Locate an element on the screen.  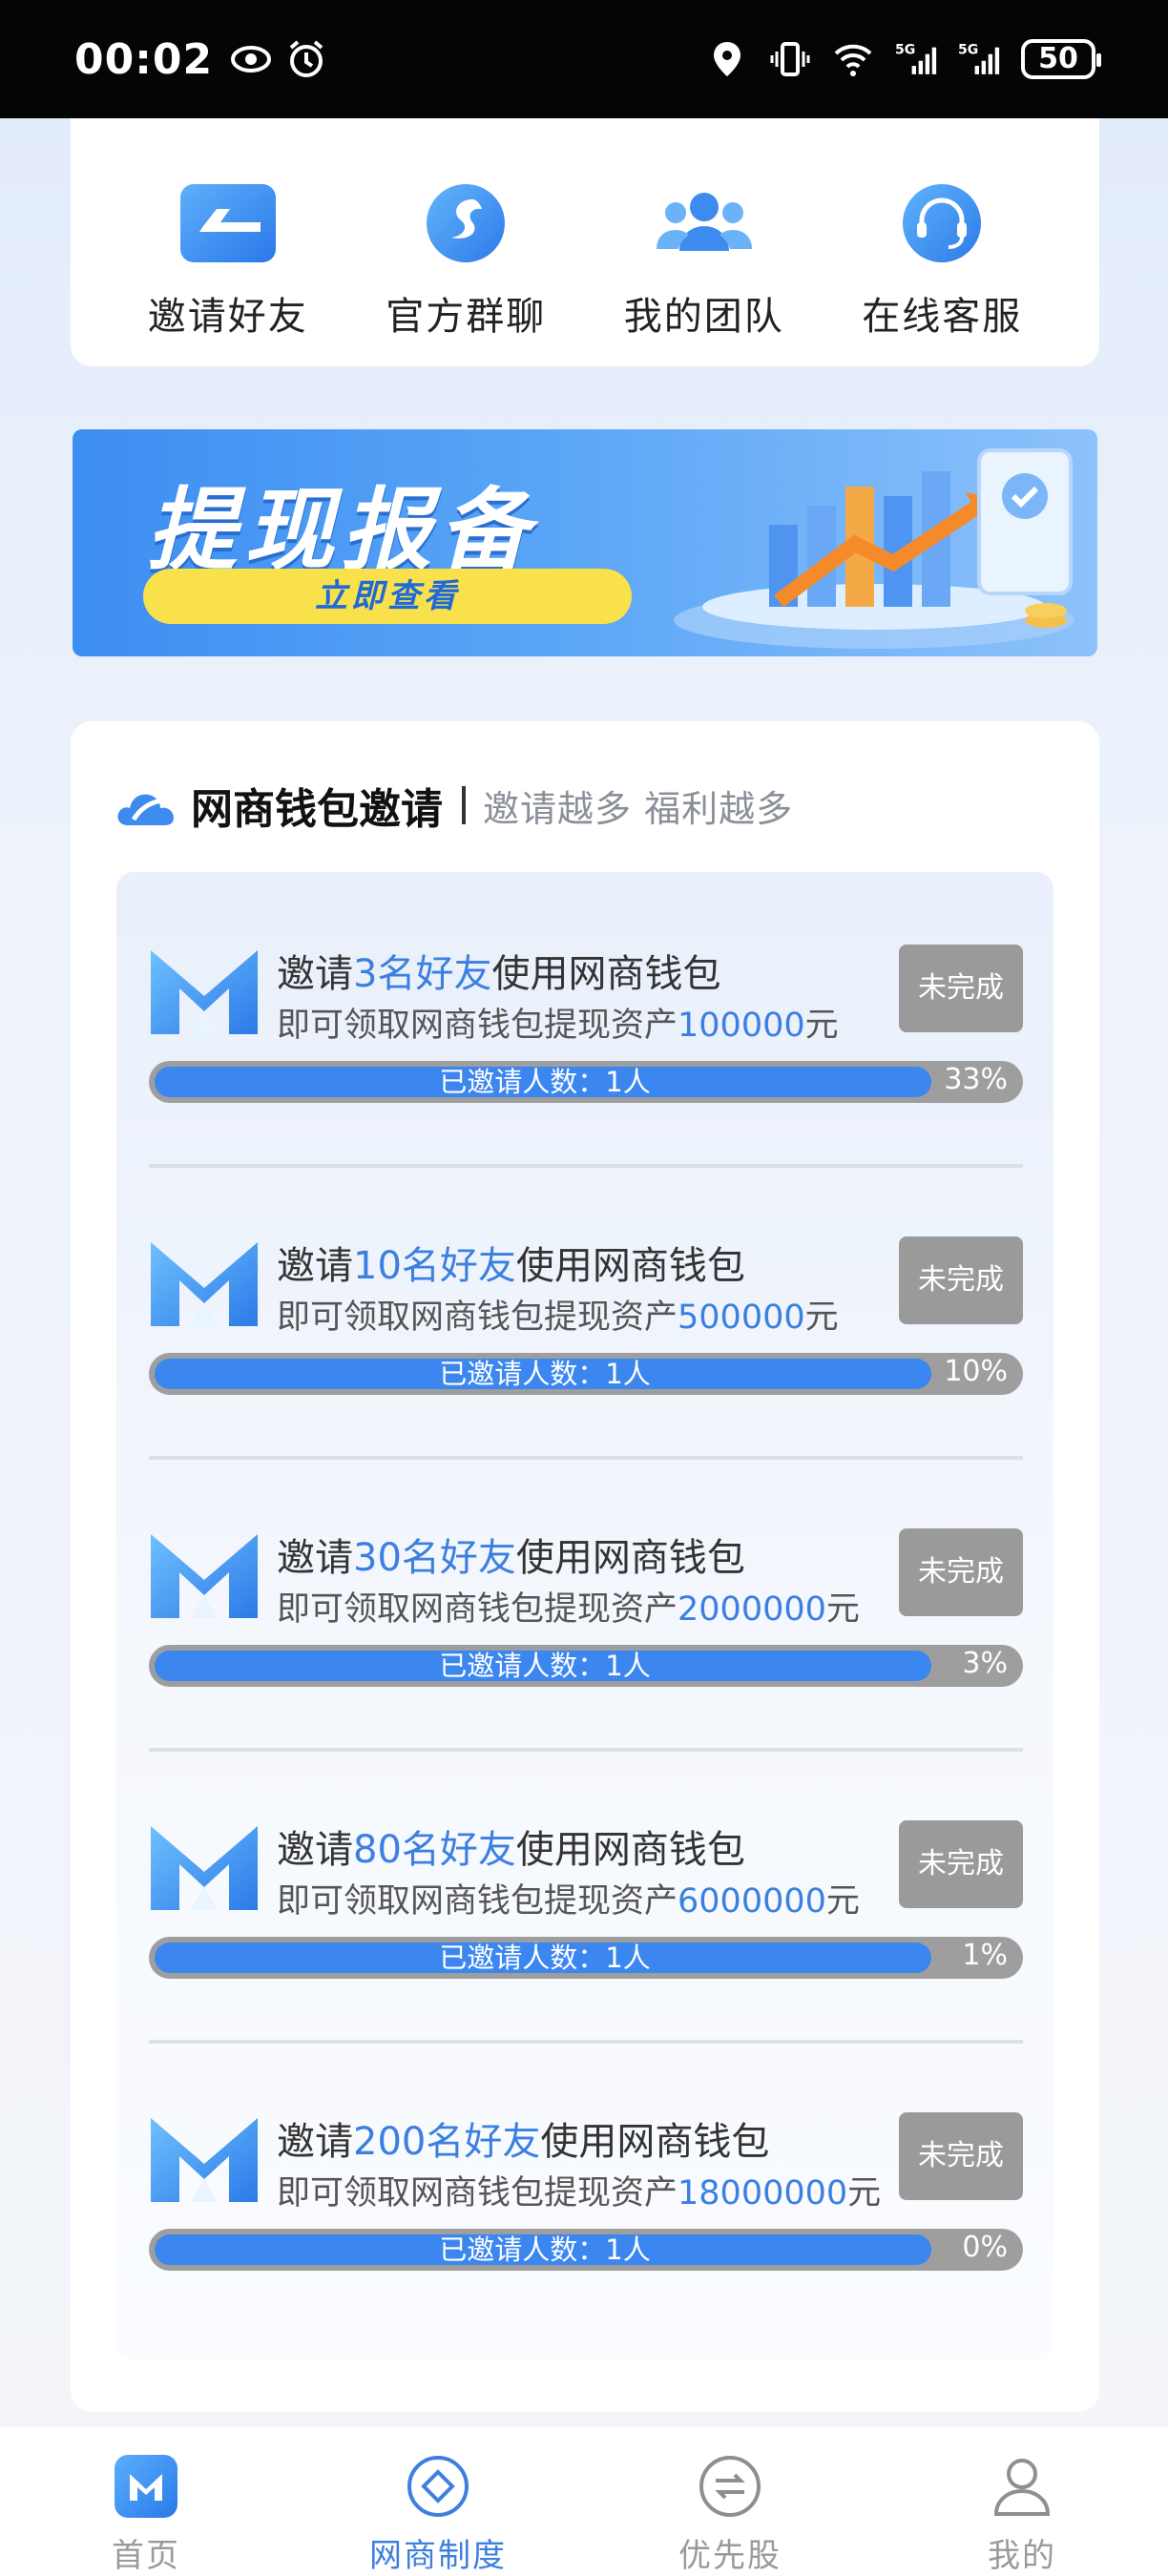
task-reward: 即可领取网商钱包提现资产18000000元 is located at coordinates (579, 2190).